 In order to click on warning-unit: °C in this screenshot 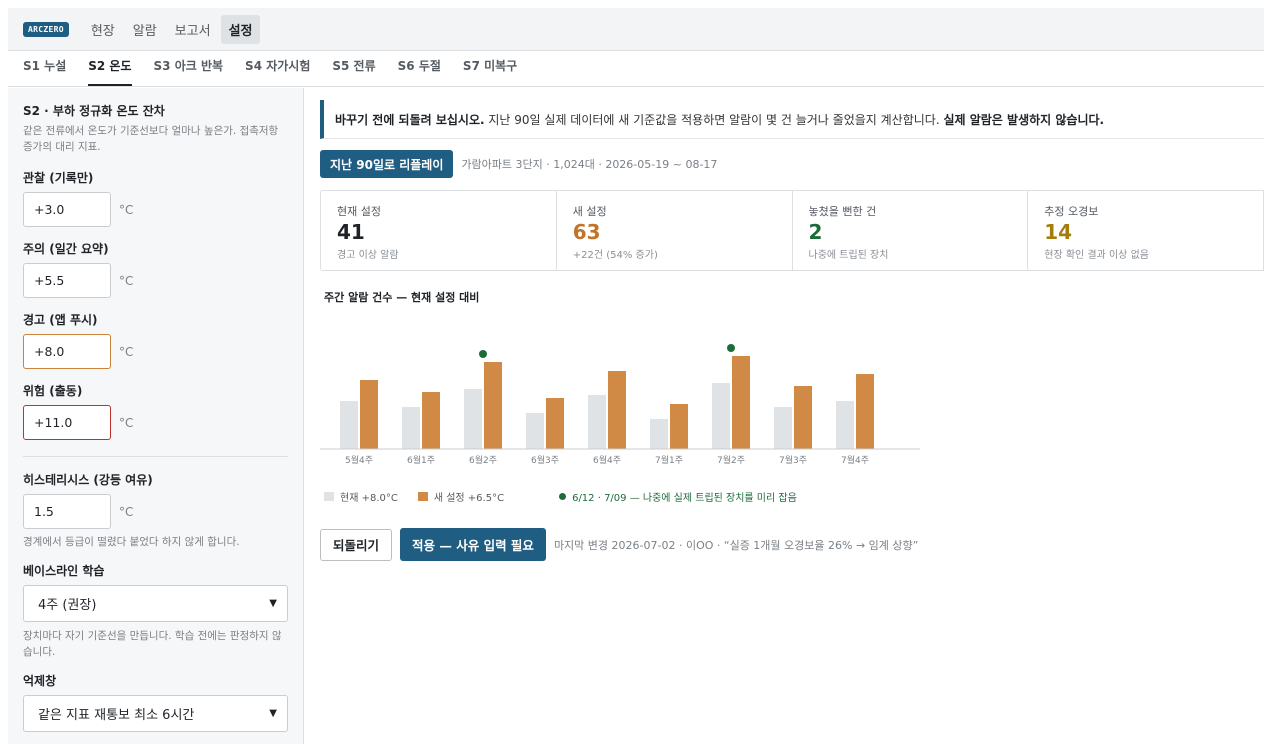, I will do `click(126, 351)`.